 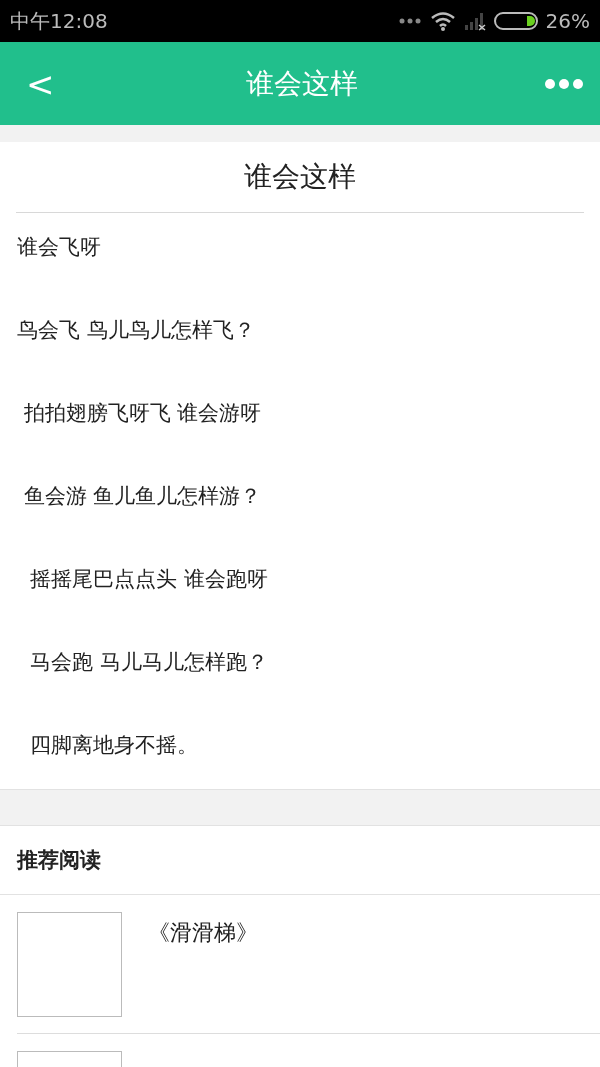 What do you see at coordinates (114, 745) in the screenshot?
I see `poem-line: 四脚离地身不摇。` at bounding box center [114, 745].